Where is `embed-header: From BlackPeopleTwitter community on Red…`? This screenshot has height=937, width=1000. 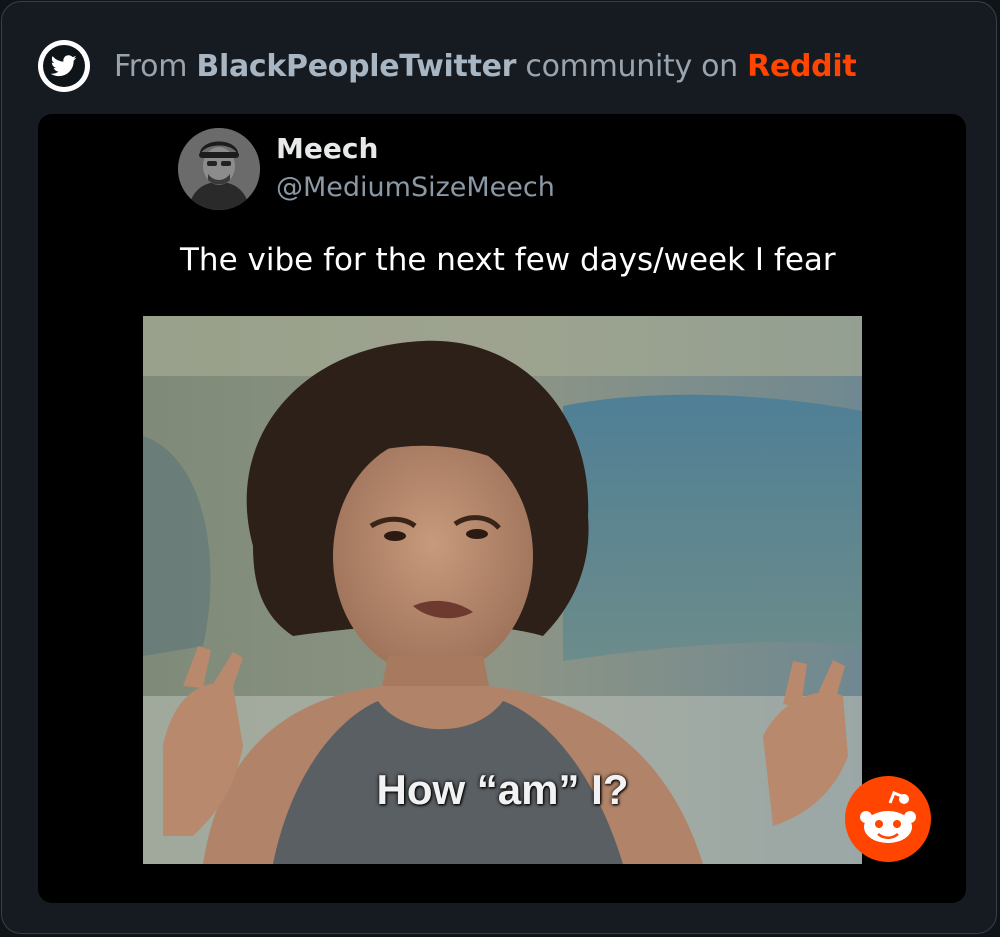
embed-header: From BlackPeopleTwitter community on Red… is located at coordinates (447, 66).